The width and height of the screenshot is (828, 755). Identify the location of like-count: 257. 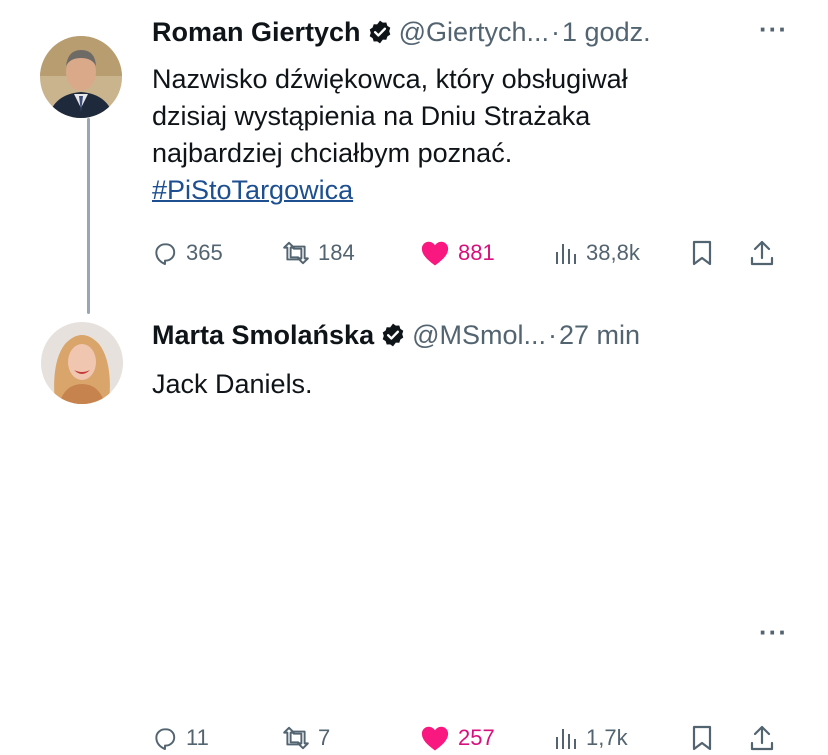
(476, 737).